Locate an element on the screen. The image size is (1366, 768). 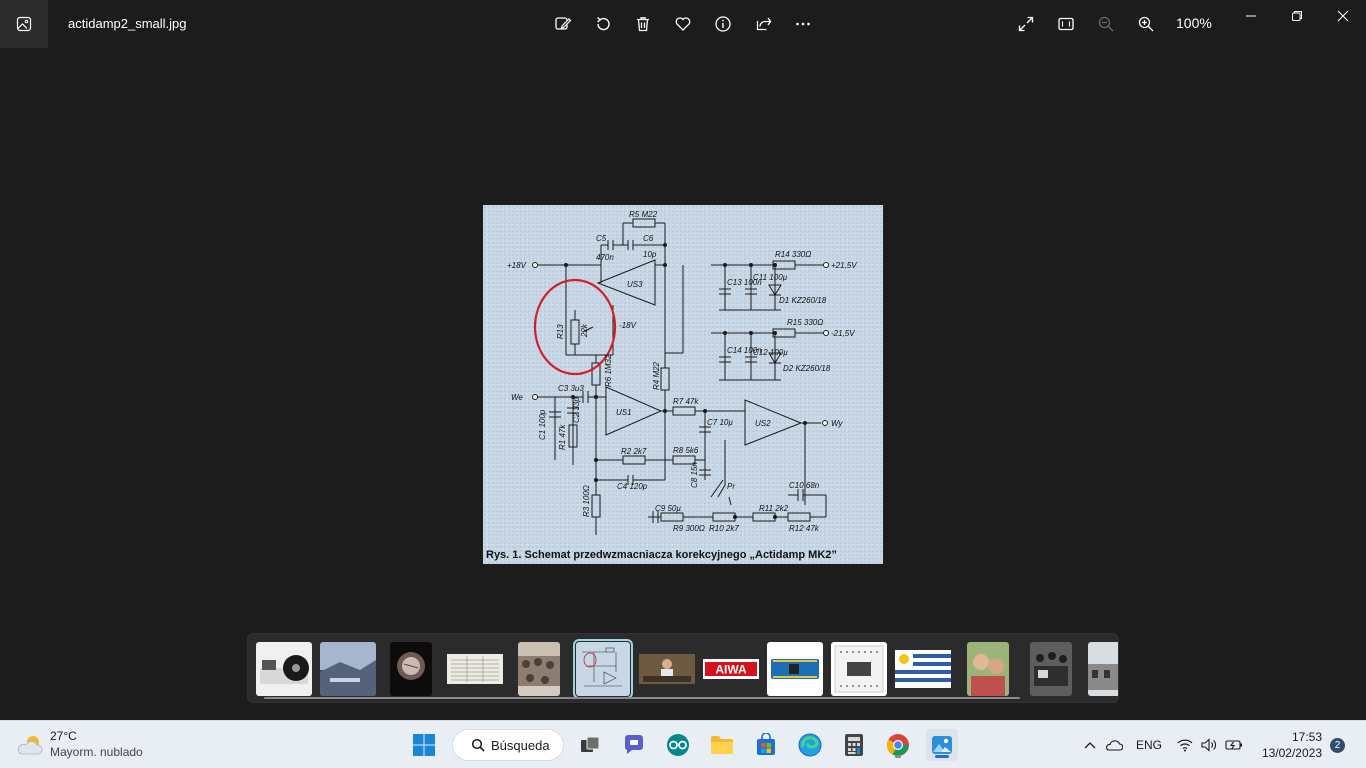
weather-description: Mayorm. nublado is located at coordinates (96, 752).